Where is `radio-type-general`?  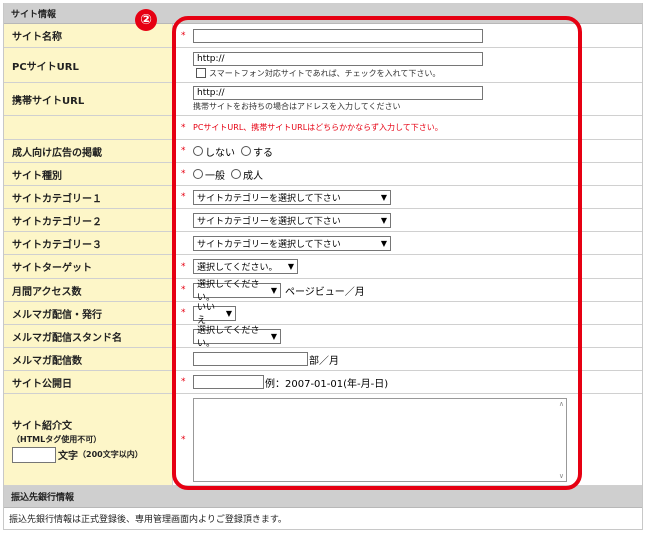 radio-type-general is located at coordinates (198, 174).